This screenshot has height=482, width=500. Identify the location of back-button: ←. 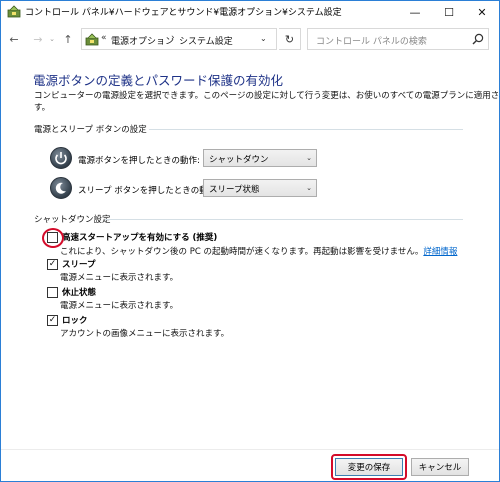
(14, 39).